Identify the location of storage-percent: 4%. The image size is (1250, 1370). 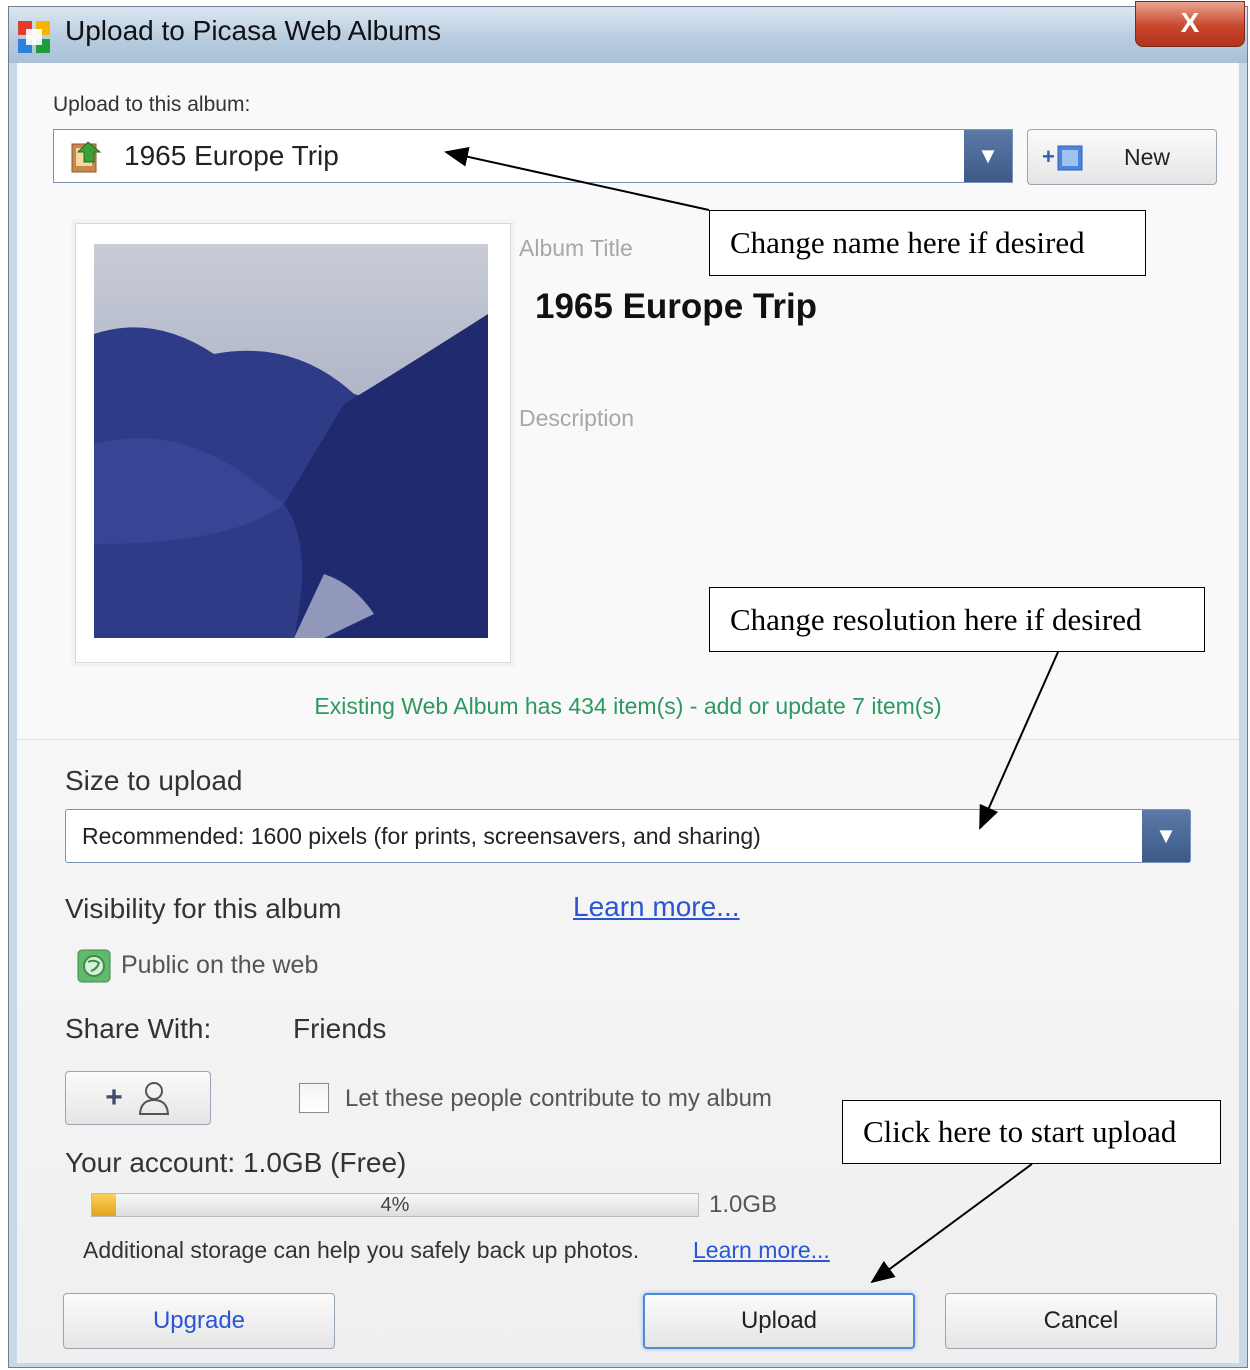
(395, 1205).